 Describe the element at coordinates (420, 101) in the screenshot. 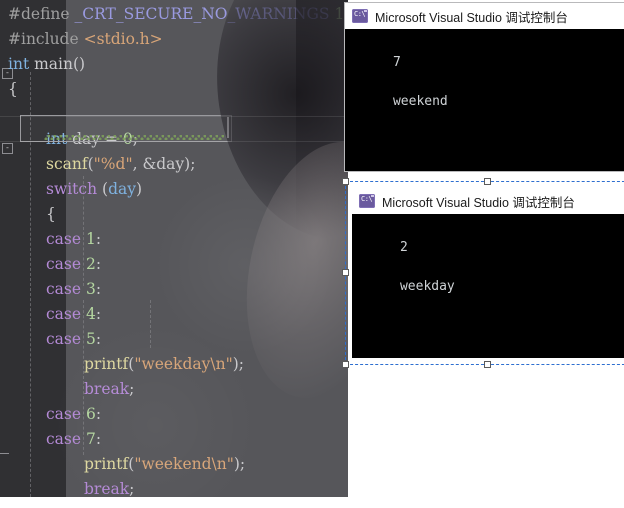

I see `console-line: weekend` at that location.